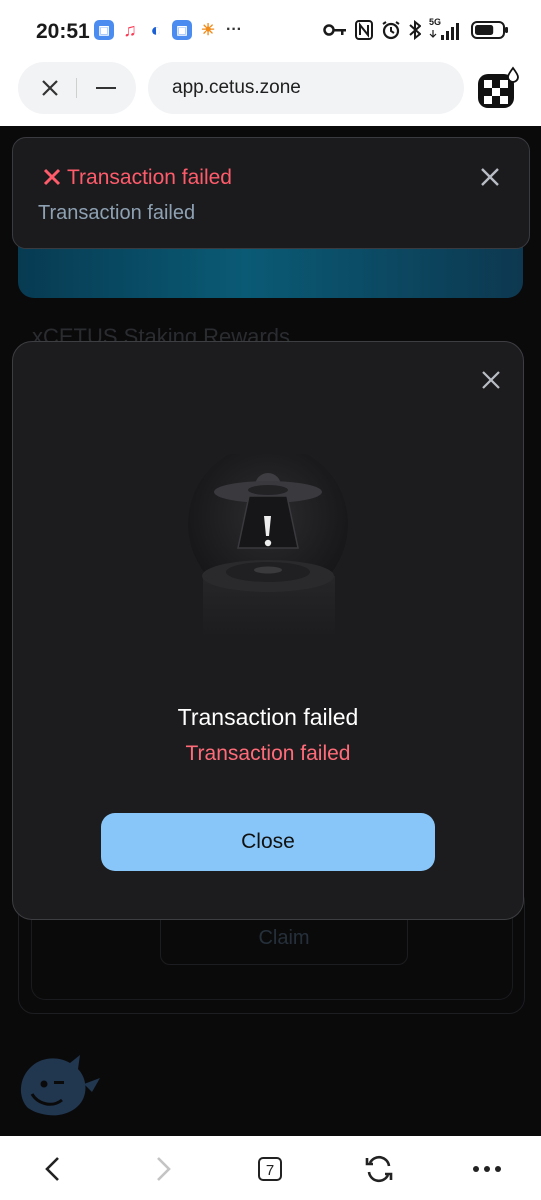 This screenshot has height=1200, width=541. I want to click on key-icon, so click(335, 30).